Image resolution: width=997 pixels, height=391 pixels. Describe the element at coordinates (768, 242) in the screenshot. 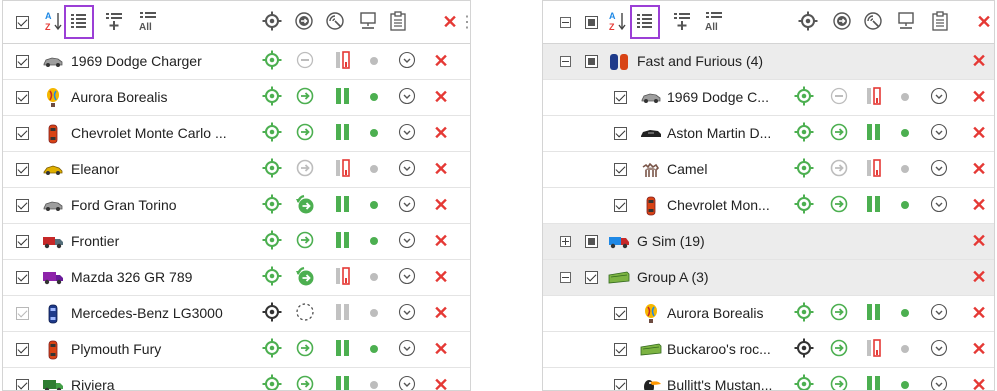

I see `group-row: G Sim (19) ✕` at that location.